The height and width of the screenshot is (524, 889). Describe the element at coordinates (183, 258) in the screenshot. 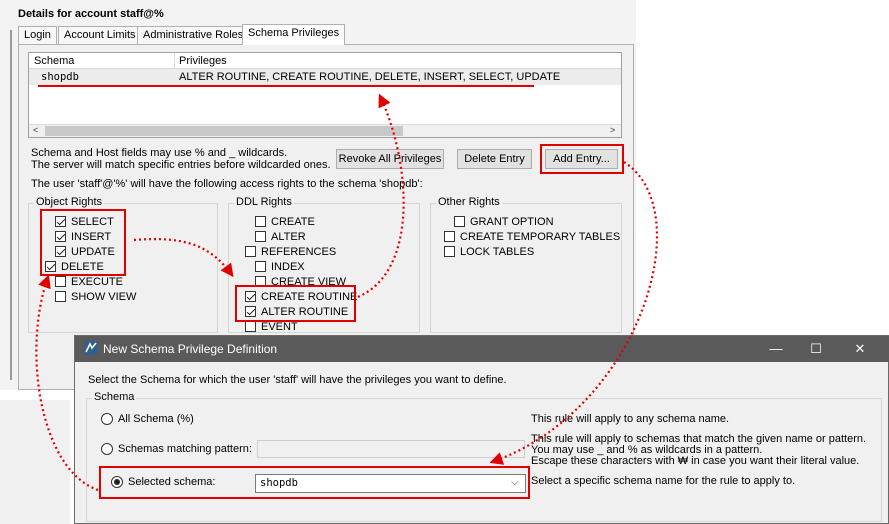

I see `arrow-object-to-ddl` at that location.